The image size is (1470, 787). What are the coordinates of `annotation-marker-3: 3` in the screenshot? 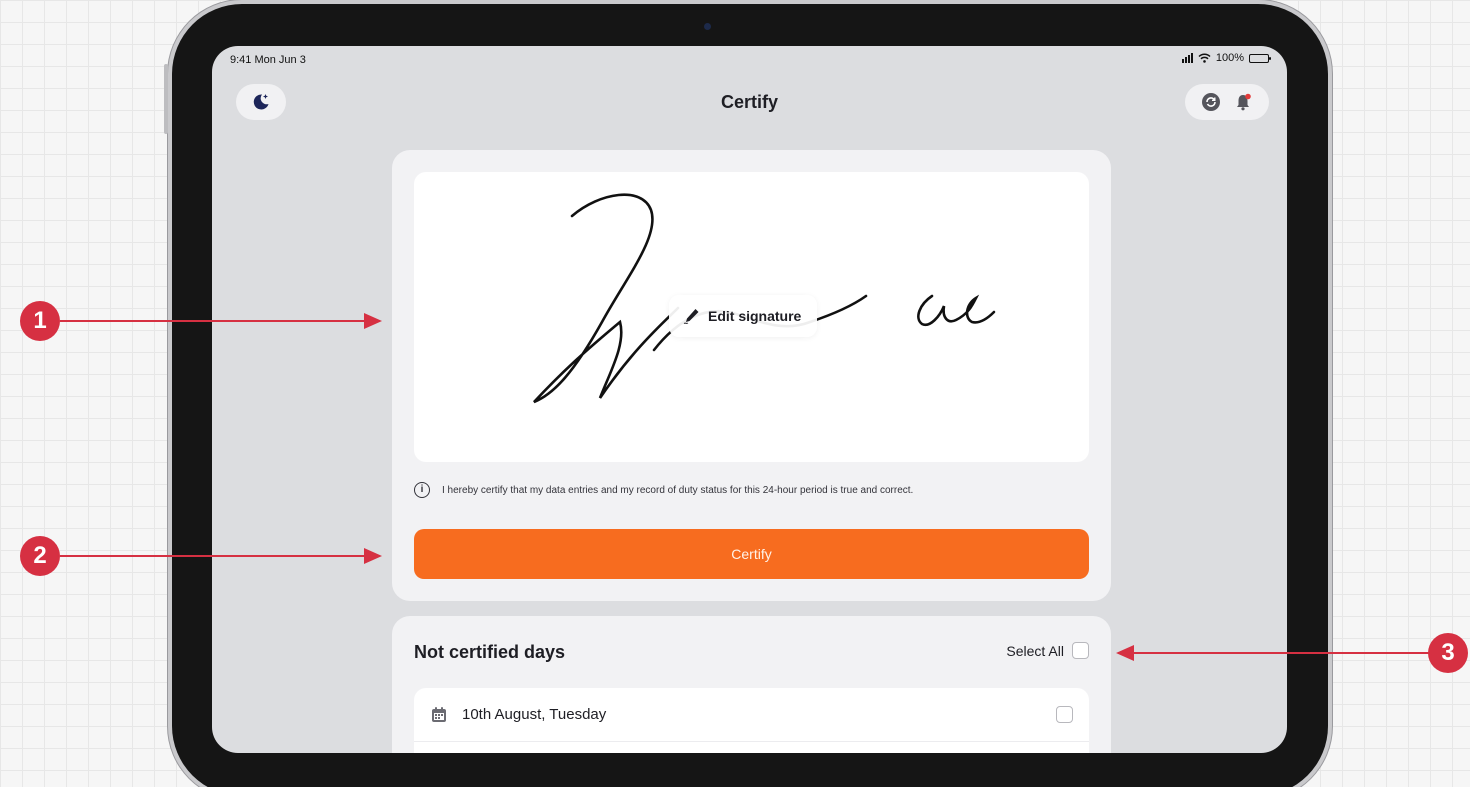 It's located at (1448, 653).